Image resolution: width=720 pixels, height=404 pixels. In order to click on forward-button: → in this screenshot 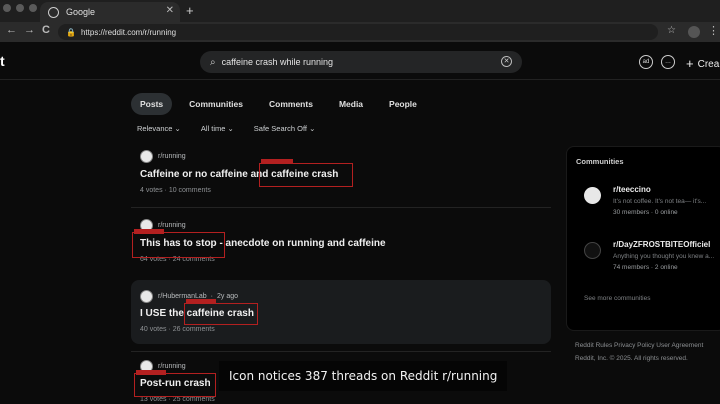, I will do `click(29, 30)`.